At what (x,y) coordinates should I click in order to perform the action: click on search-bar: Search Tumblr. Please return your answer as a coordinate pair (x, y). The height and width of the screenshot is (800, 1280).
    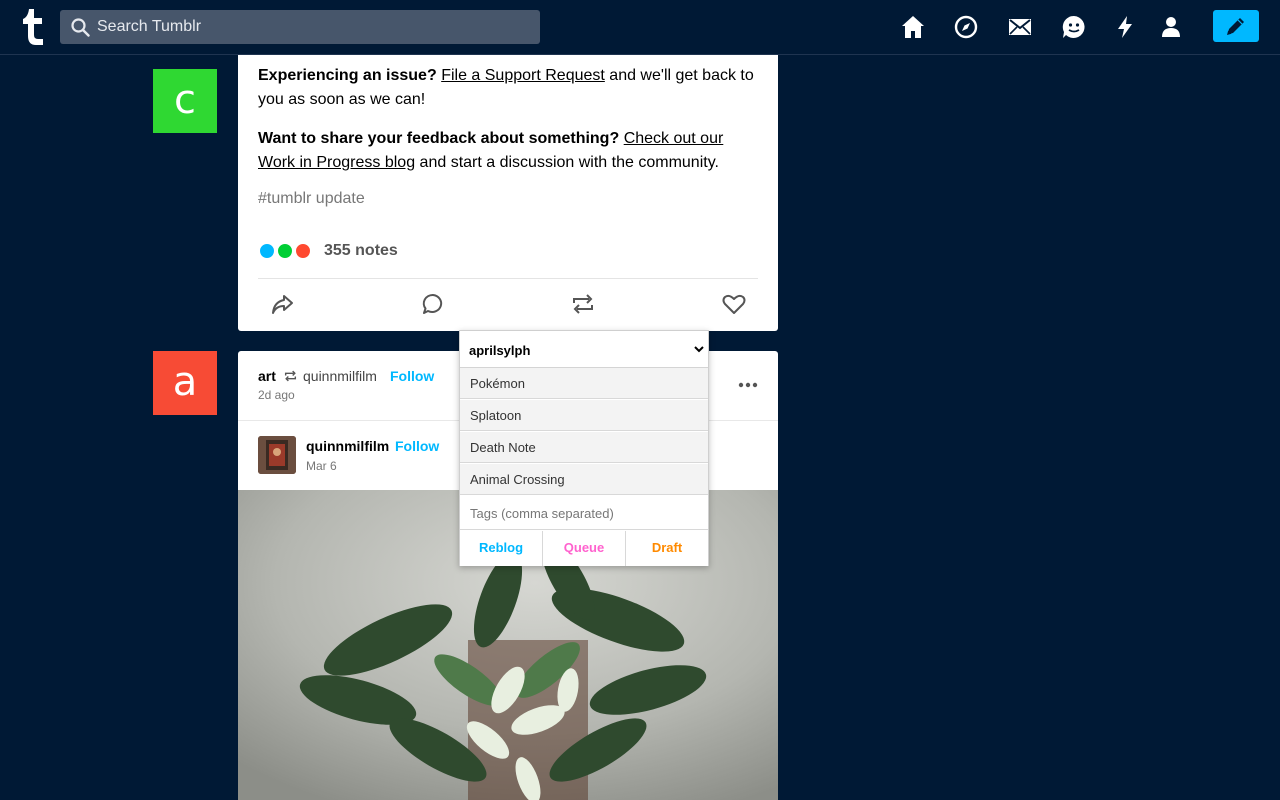
    Looking at the image, I should click on (300, 27).